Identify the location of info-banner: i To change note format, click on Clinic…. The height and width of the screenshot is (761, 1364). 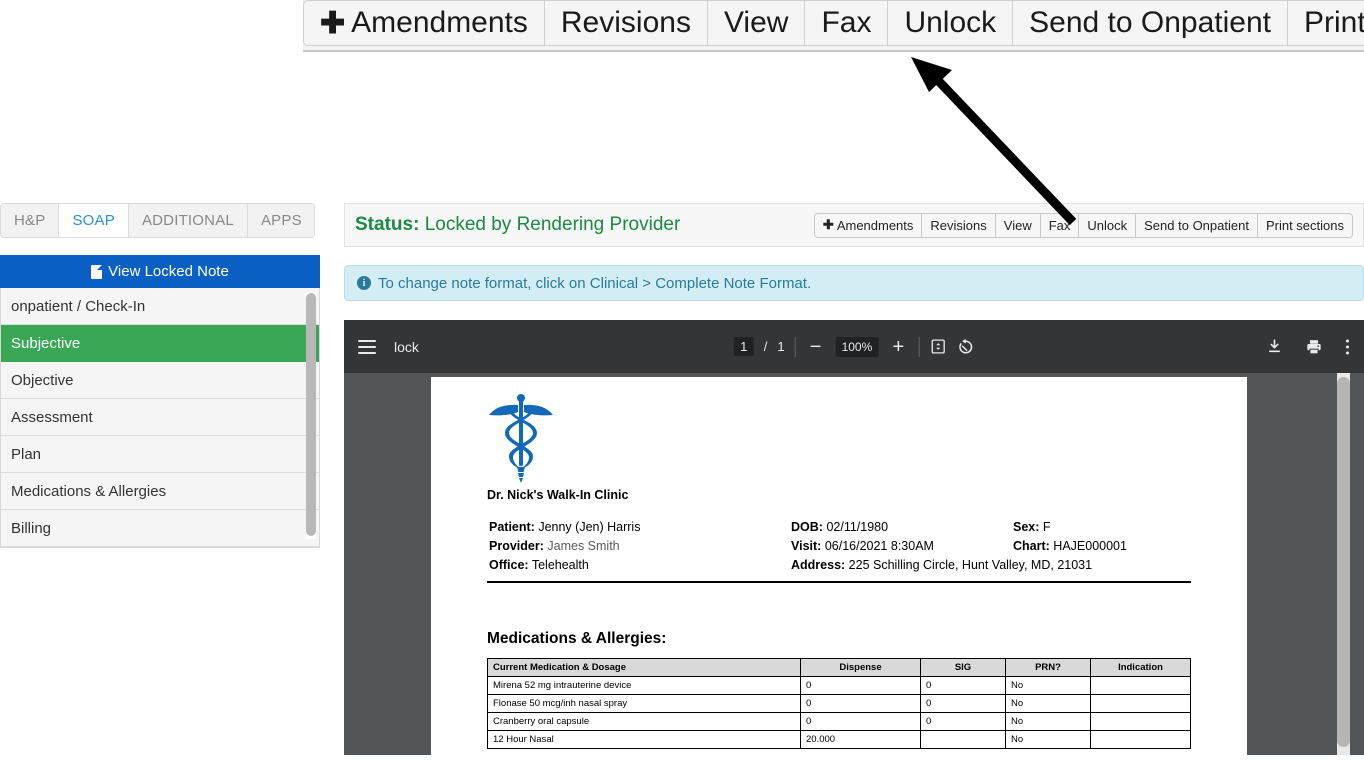
(854, 283).